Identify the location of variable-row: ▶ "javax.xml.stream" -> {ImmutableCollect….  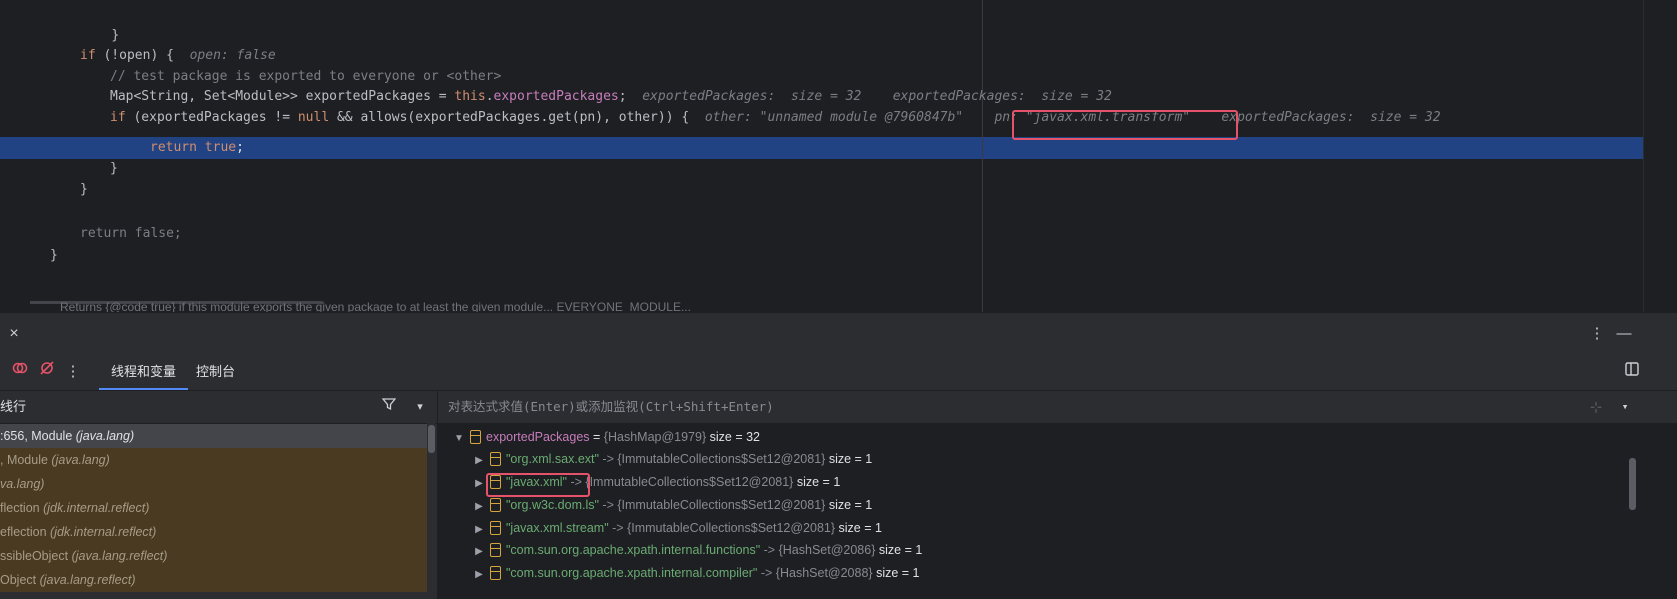
(1067, 528).